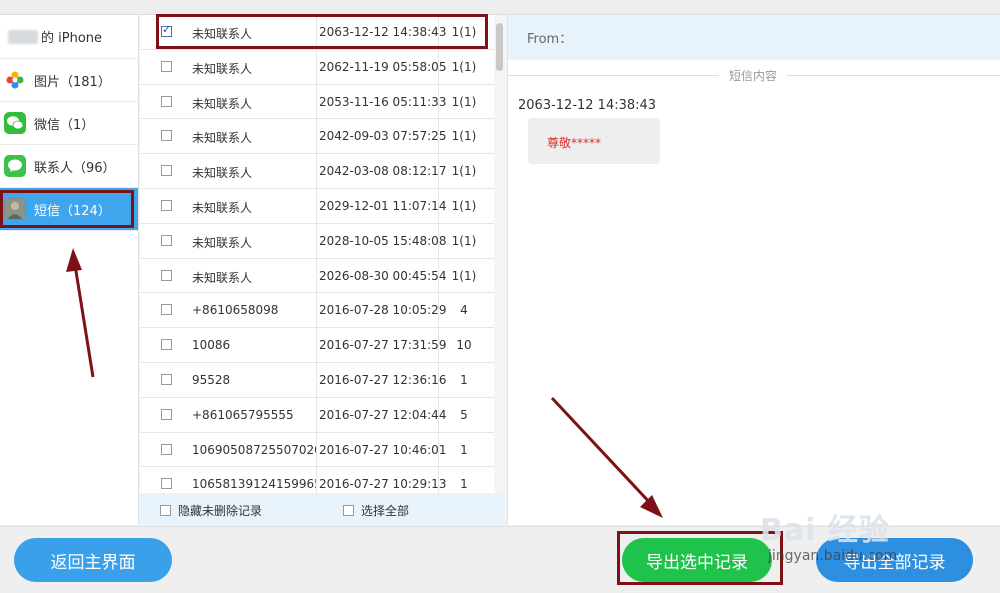 The height and width of the screenshot is (593, 1000). What do you see at coordinates (72, 82) in the screenshot?
I see `sidebar-item-label: 图片（181）` at bounding box center [72, 82].